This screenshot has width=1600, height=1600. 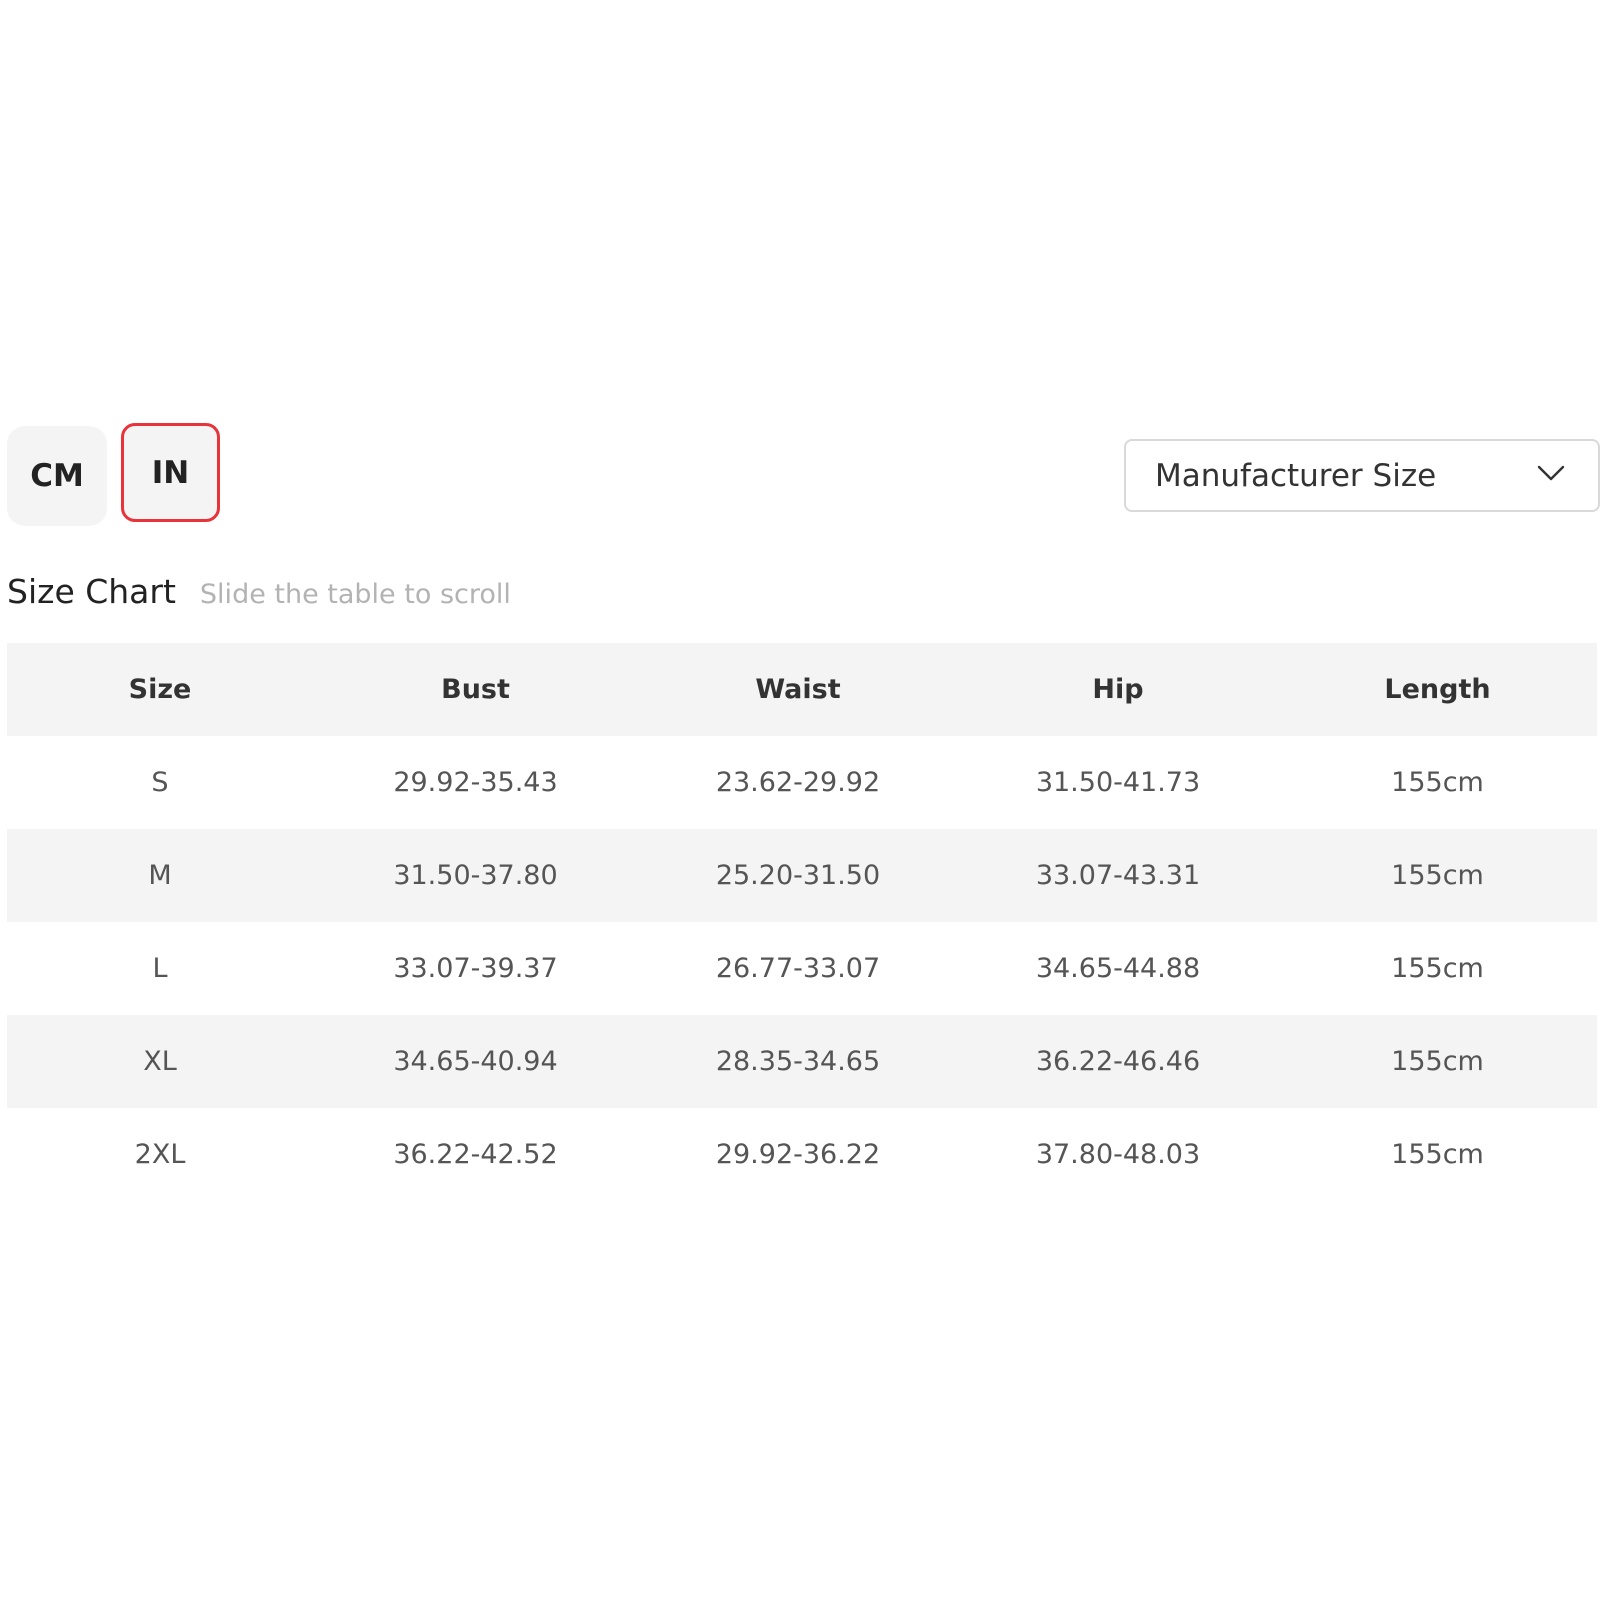 What do you see at coordinates (1118, 782) in the screenshot?
I see `table-cell: 31.50-41.73` at bounding box center [1118, 782].